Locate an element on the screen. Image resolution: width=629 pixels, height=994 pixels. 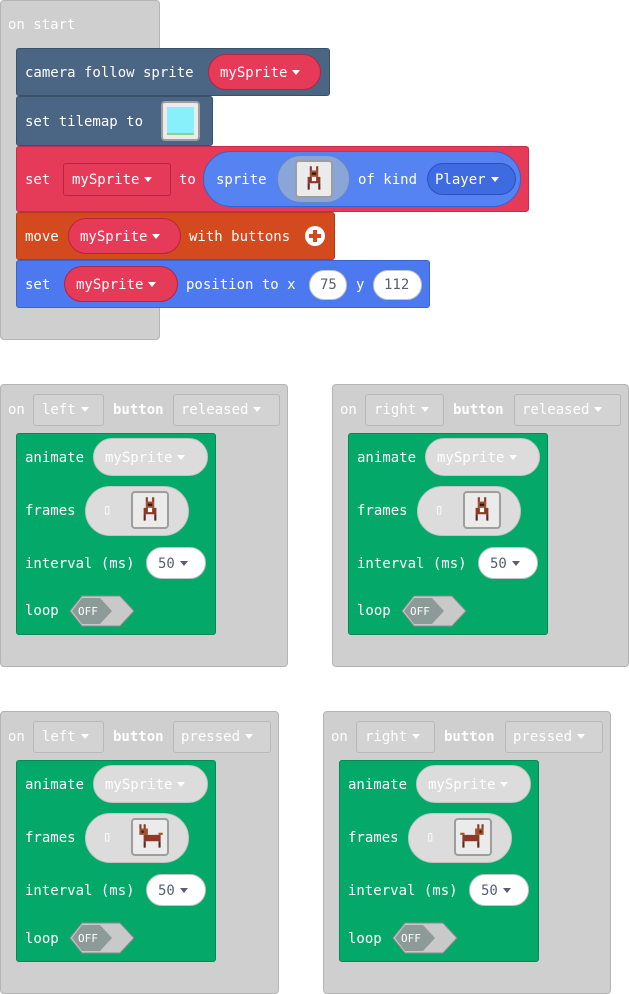
with-buttons-label: with buttons is located at coordinates (240, 237).